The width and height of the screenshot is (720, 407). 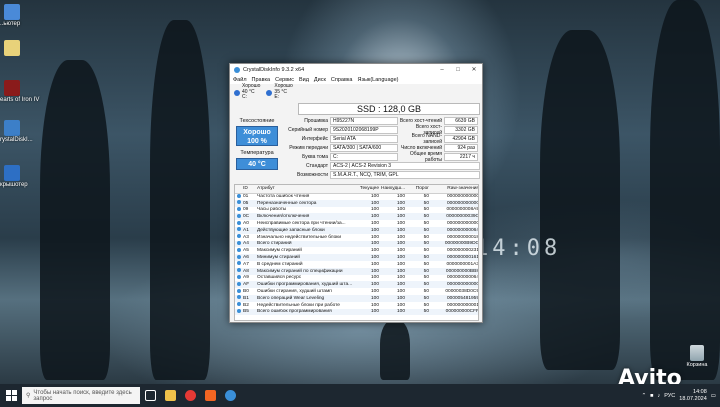 What do you see at coordinates (342, 80) in the screenshot?
I see `menu-help: Справка` at bounding box center [342, 80].